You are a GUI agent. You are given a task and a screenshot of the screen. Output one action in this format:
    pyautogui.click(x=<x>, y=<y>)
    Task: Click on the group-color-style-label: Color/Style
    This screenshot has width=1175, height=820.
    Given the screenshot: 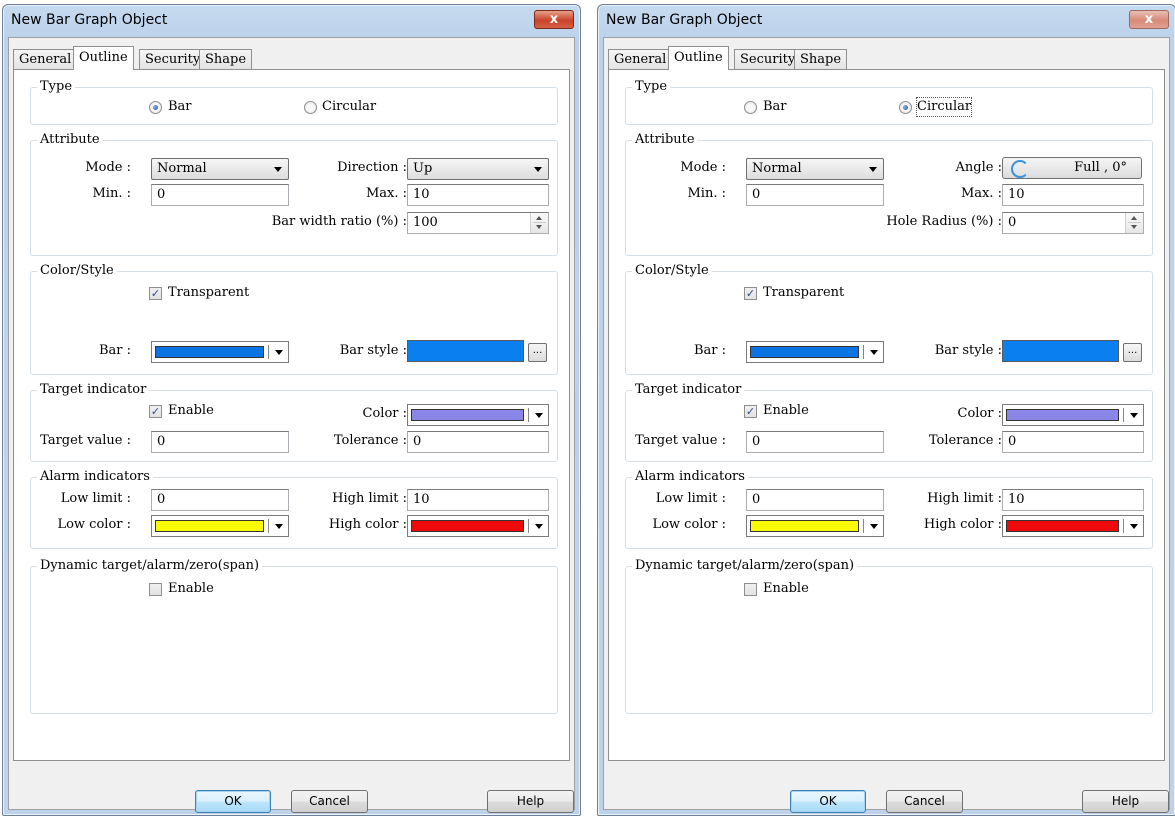 What is the action you would take?
    pyautogui.click(x=672, y=271)
    